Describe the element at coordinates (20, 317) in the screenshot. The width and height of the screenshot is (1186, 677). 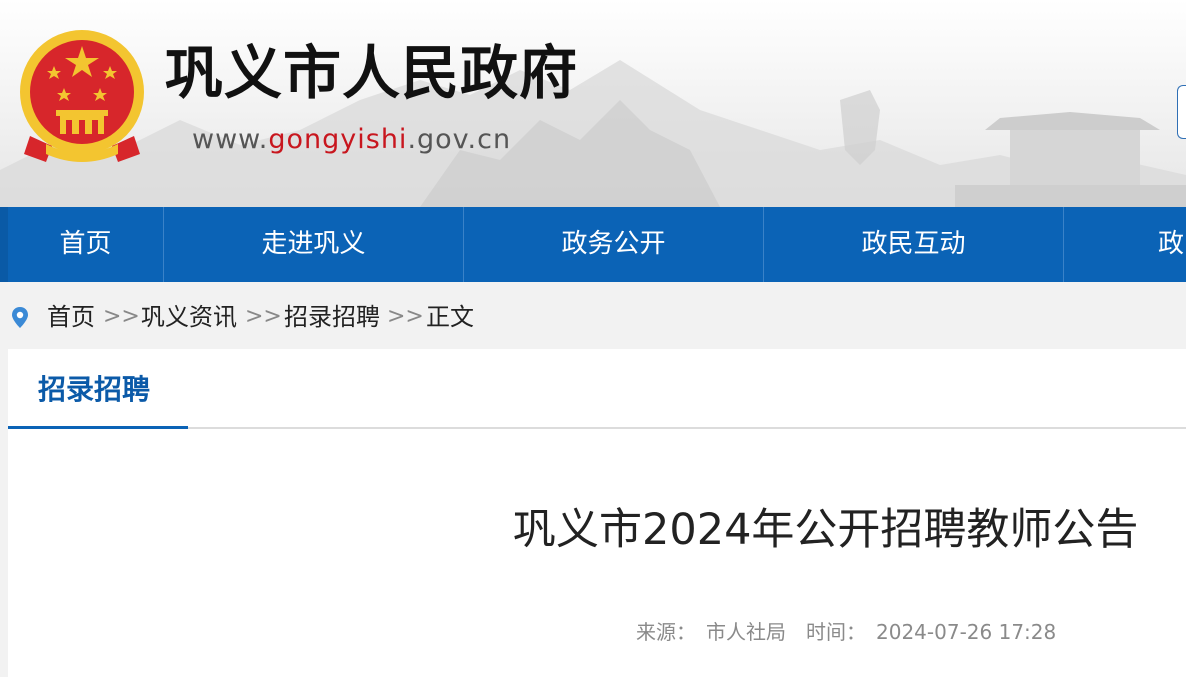
I see `location-pin-icon` at that location.